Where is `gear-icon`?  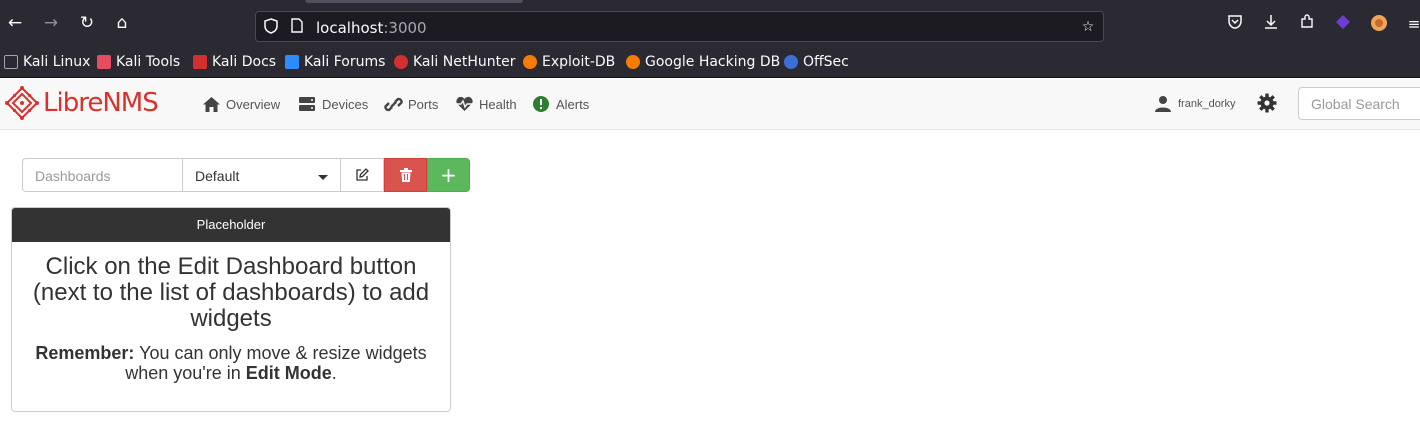 gear-icon is located at coordinates (1267, 103).